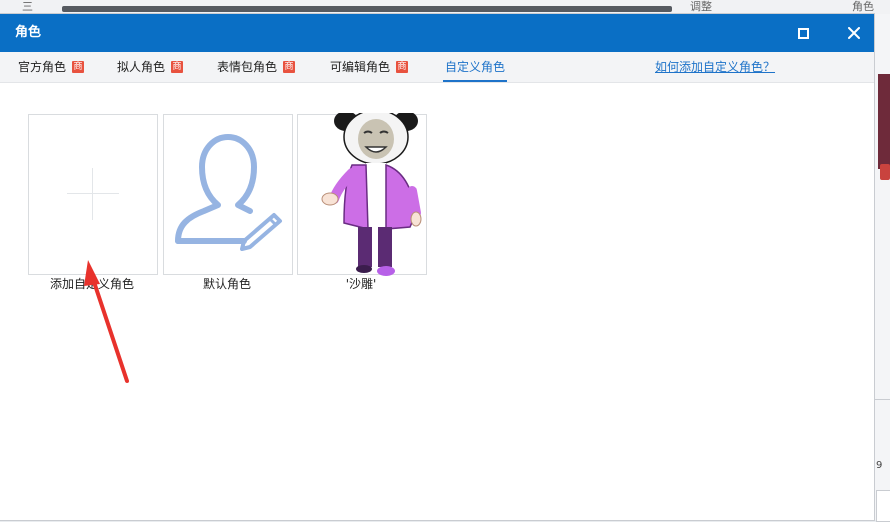 The image size is (890, 522). I want to click on maximize-button, so click(803, 33).